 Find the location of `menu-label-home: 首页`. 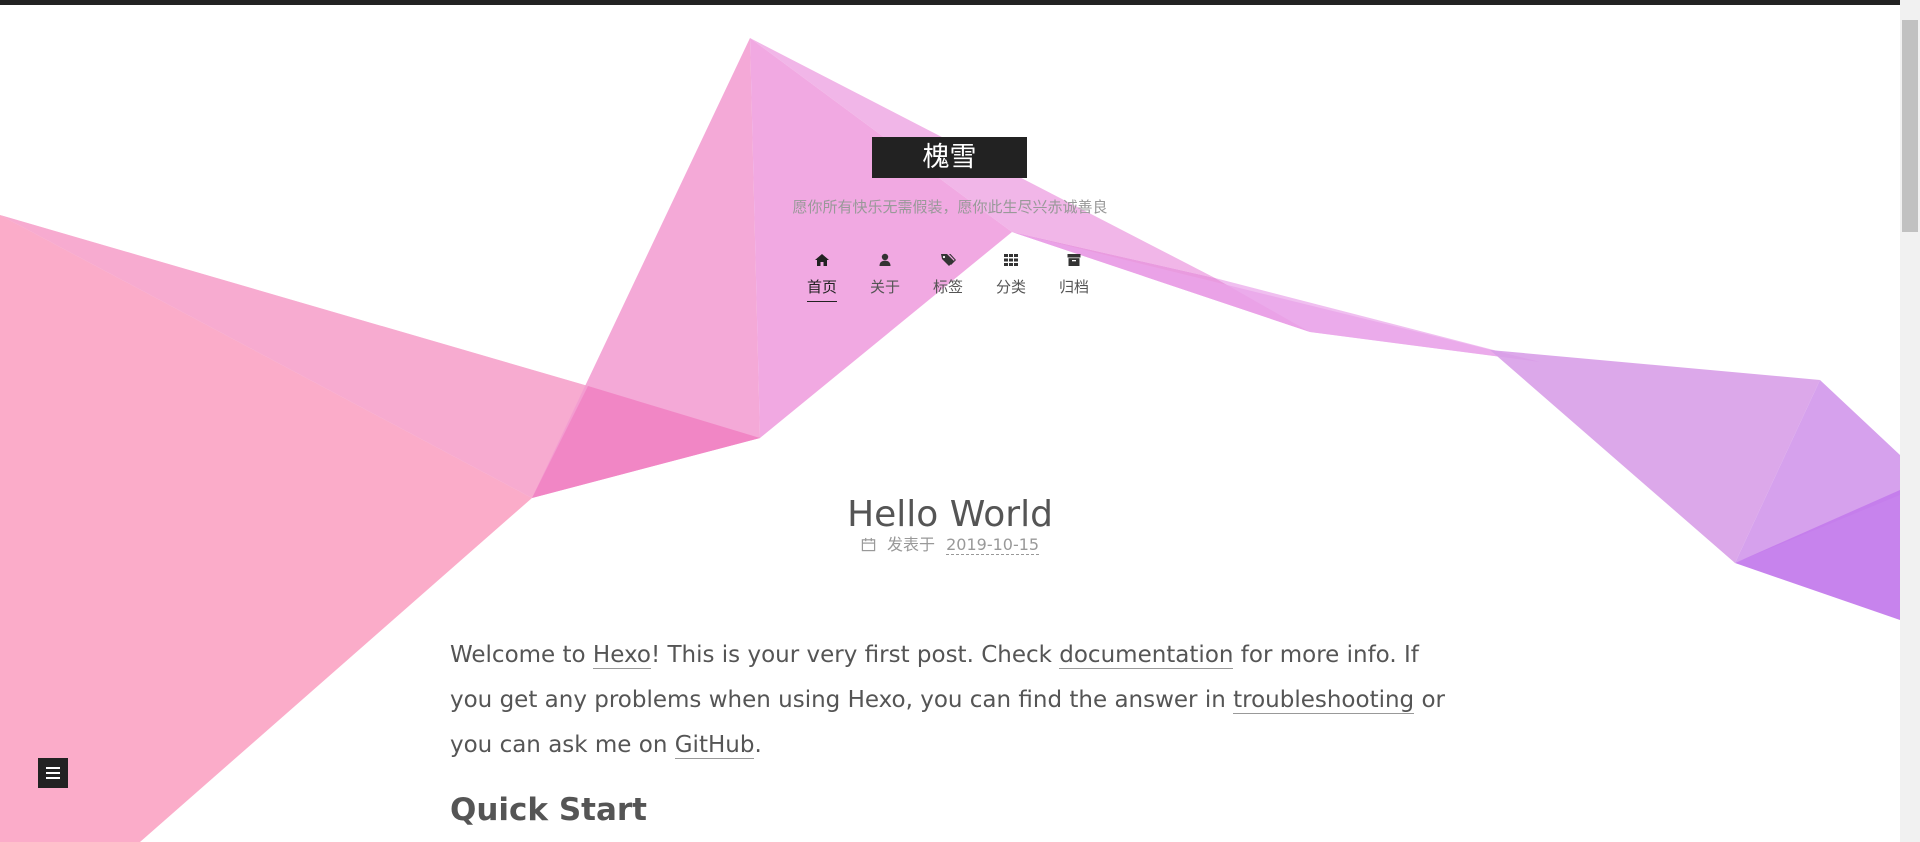

menu-label-home: 首页 is located at coordinates (821, 289).